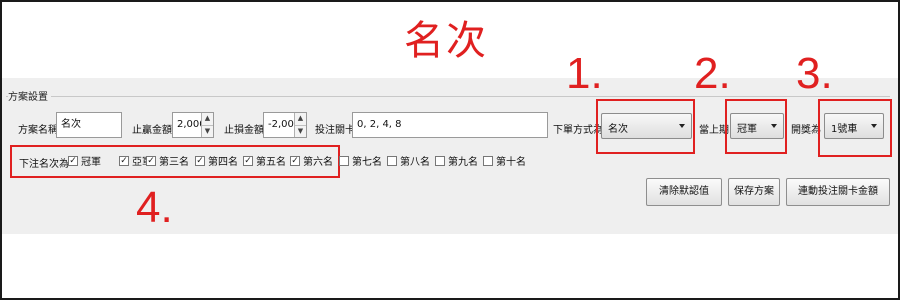 The image size is (900, 300). I want to click on stop-loss-stepper: -2,000 ▲ ▼, so click(285, 125).